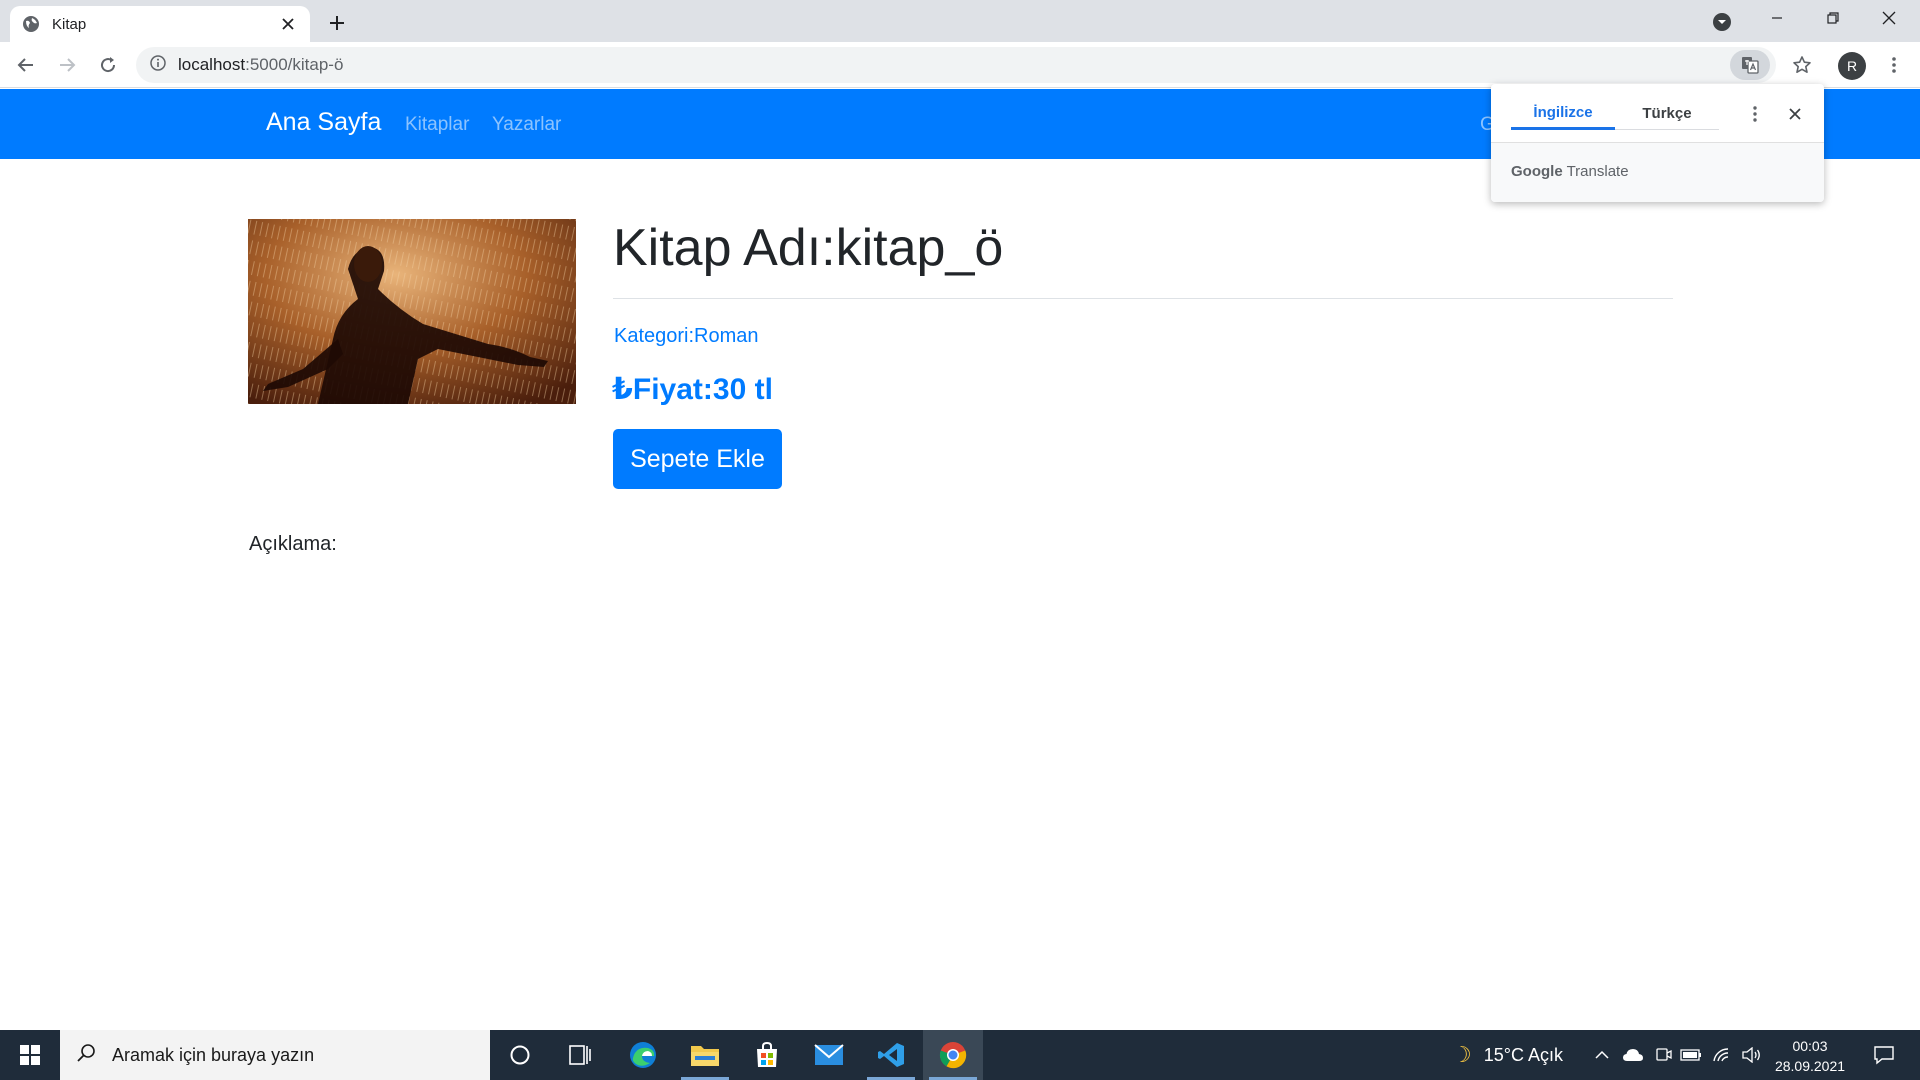 Image resolution: width=1920 pixels, height=1080 pixels. What do you see at coordinates (337, 23) in the screenshot?
I see `new-tab-icon` at bounding box center [337, 23].